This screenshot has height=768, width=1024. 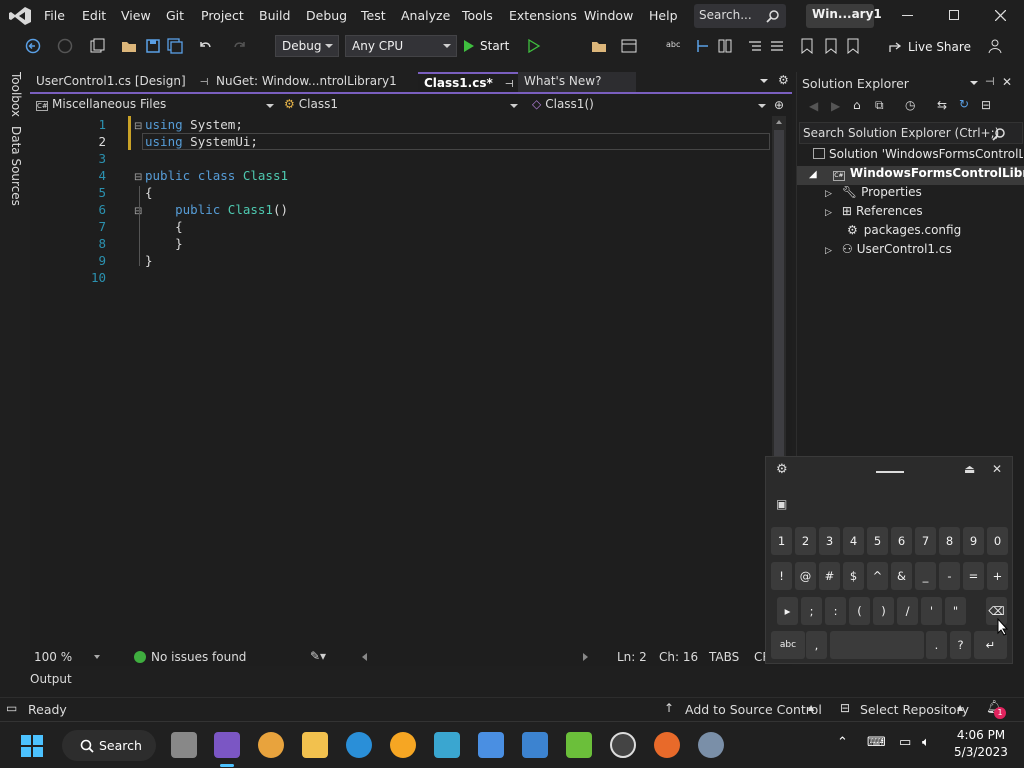 I want to click on visual-studio-logo-icon, so click(x=20, y=16).